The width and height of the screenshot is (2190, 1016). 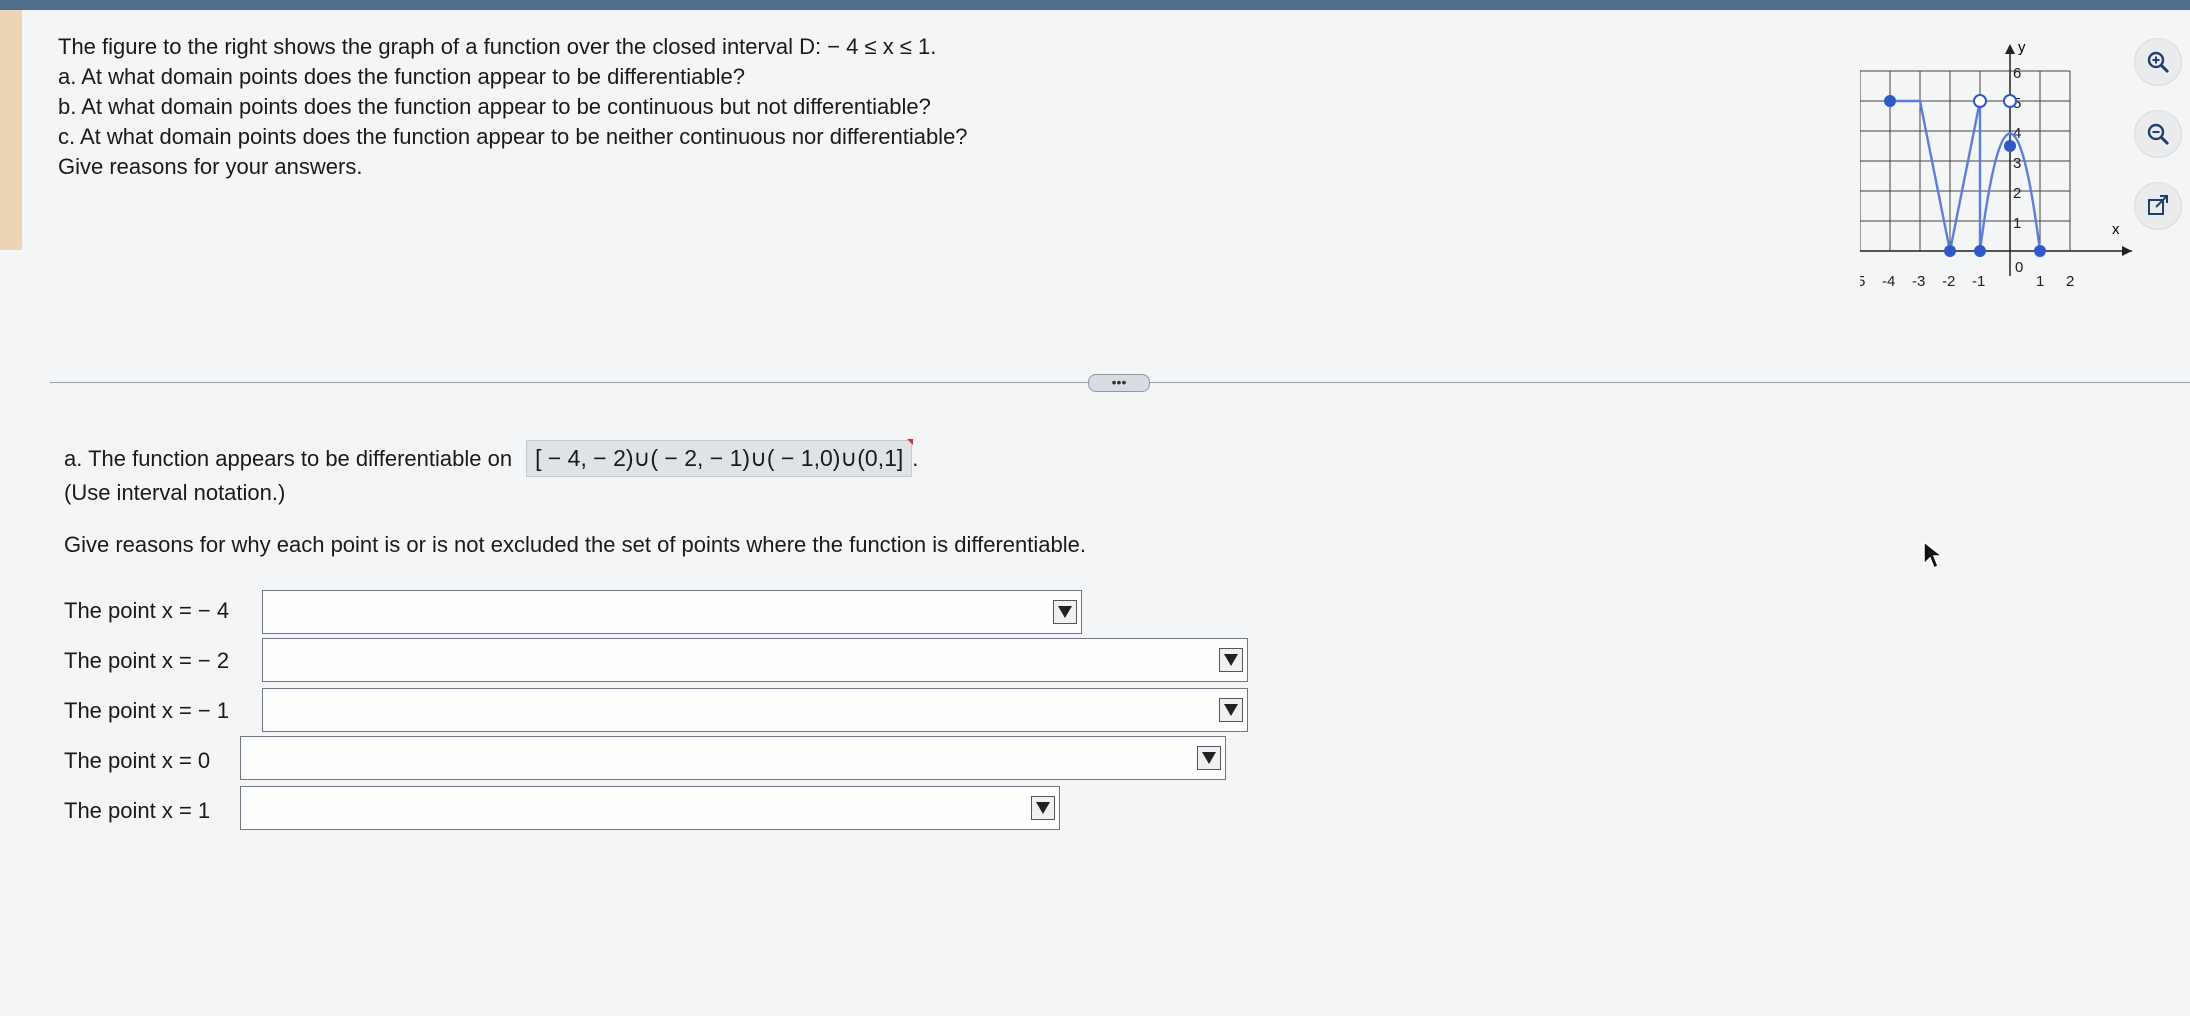 I want to click on x-tick-label: -3, so click(x=1918, y=281).